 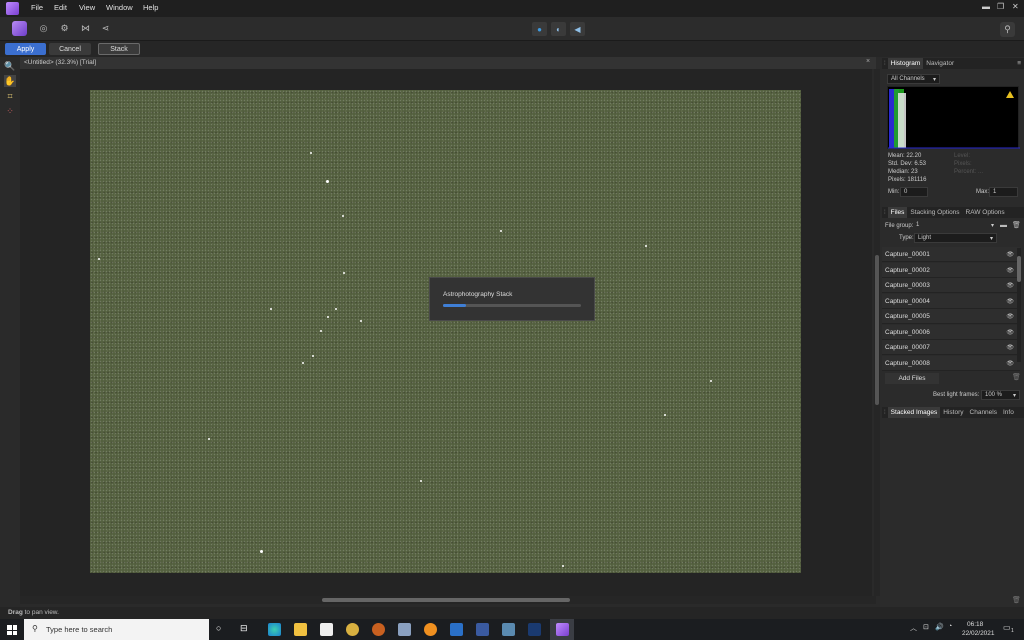 I want to click on file-list-item: Capture_00004 👁, so click(x=951, y=301).